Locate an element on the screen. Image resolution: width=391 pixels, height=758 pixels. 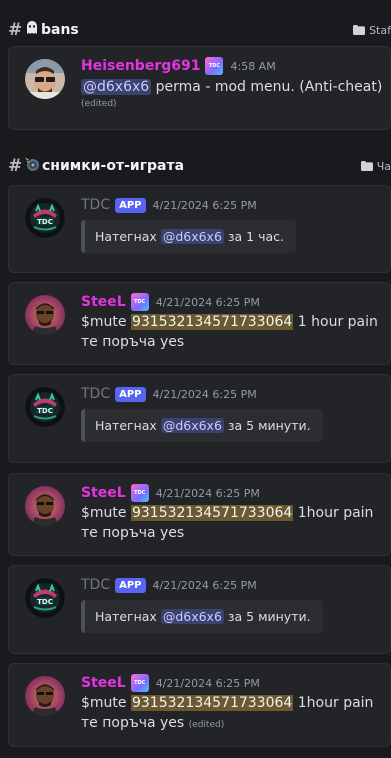
category-label: Ча is located at coordinates (383, 166).